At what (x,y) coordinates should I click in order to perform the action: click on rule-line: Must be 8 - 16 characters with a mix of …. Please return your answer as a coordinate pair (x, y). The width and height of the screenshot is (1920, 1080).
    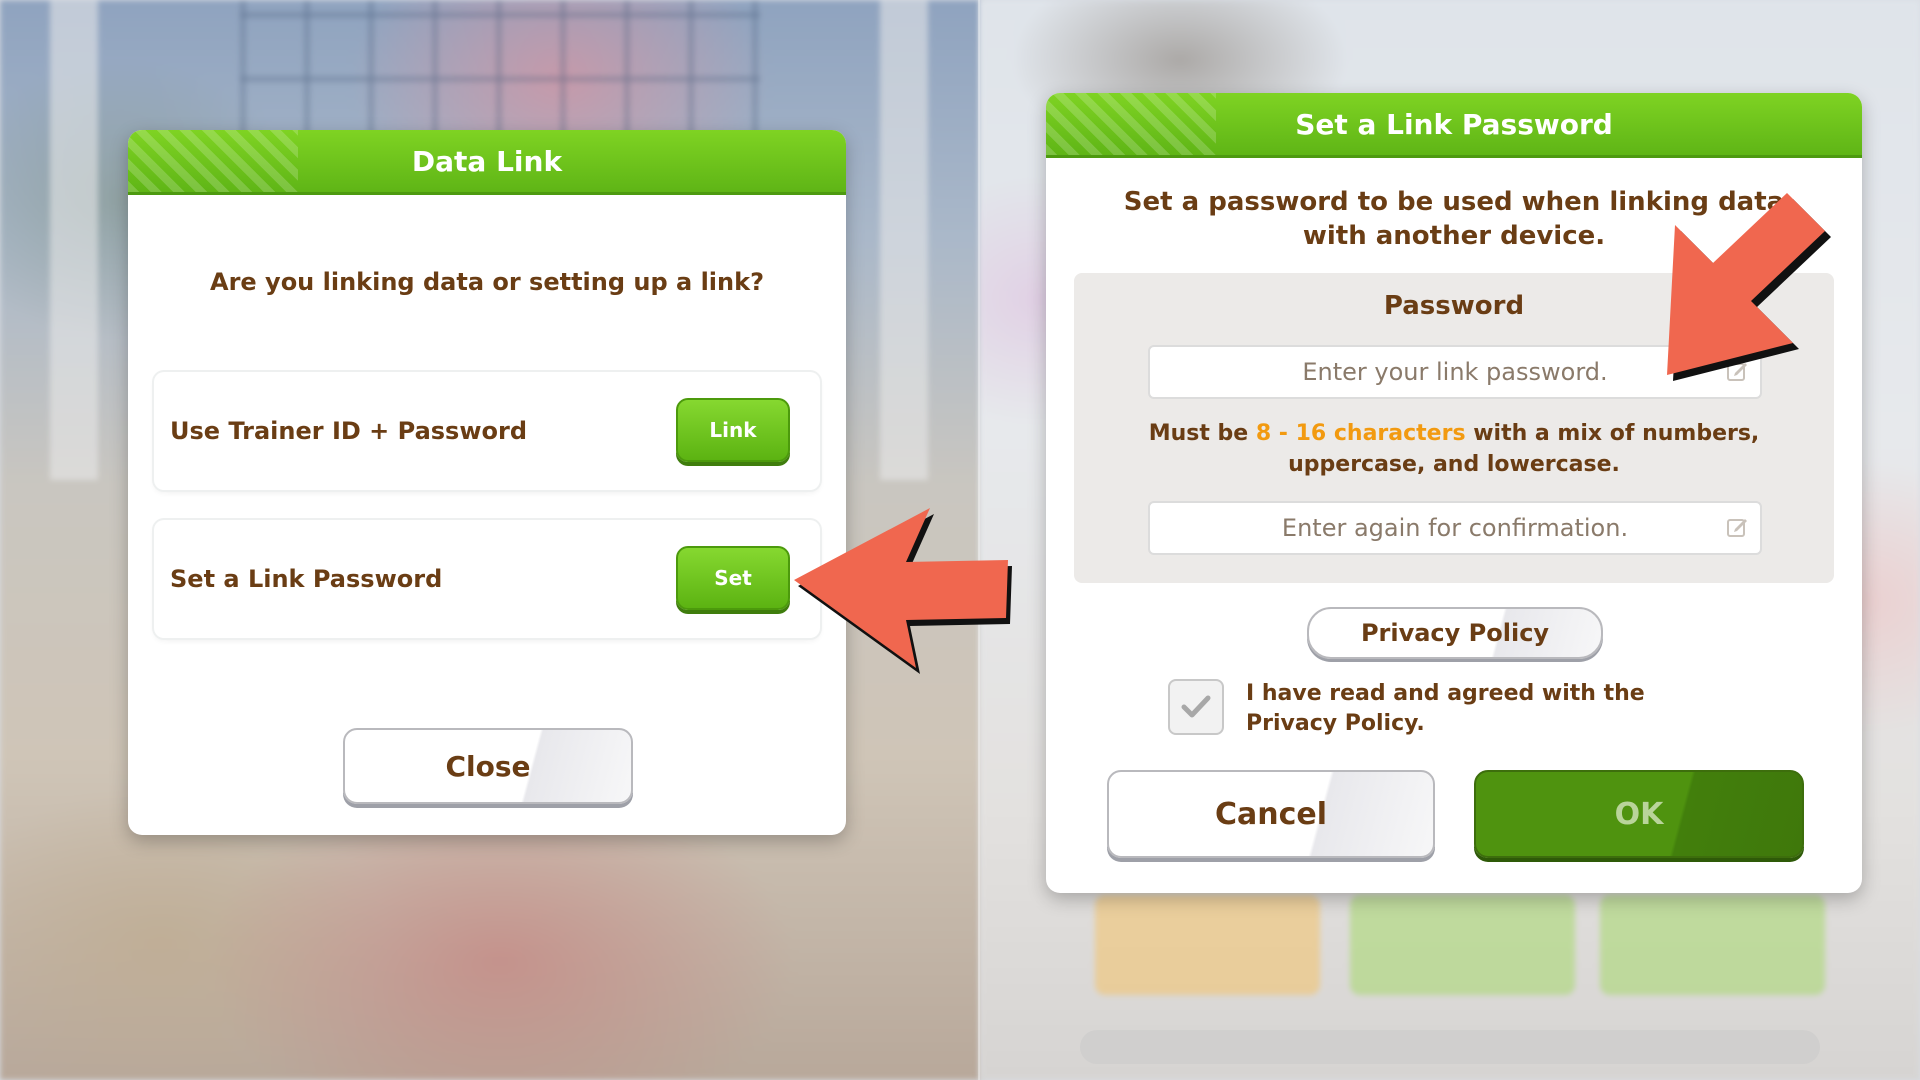
    Looking at the image, I should click on (1454, 433).